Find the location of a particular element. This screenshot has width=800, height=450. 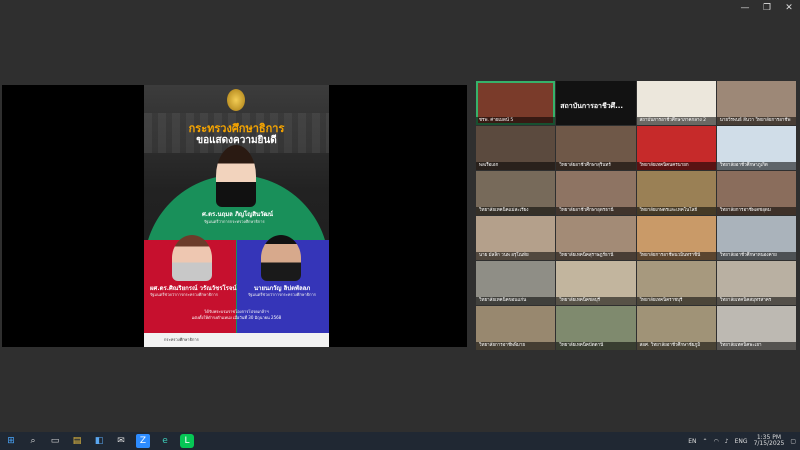

close-icon: ✕ is located at coordinates (789, 8).